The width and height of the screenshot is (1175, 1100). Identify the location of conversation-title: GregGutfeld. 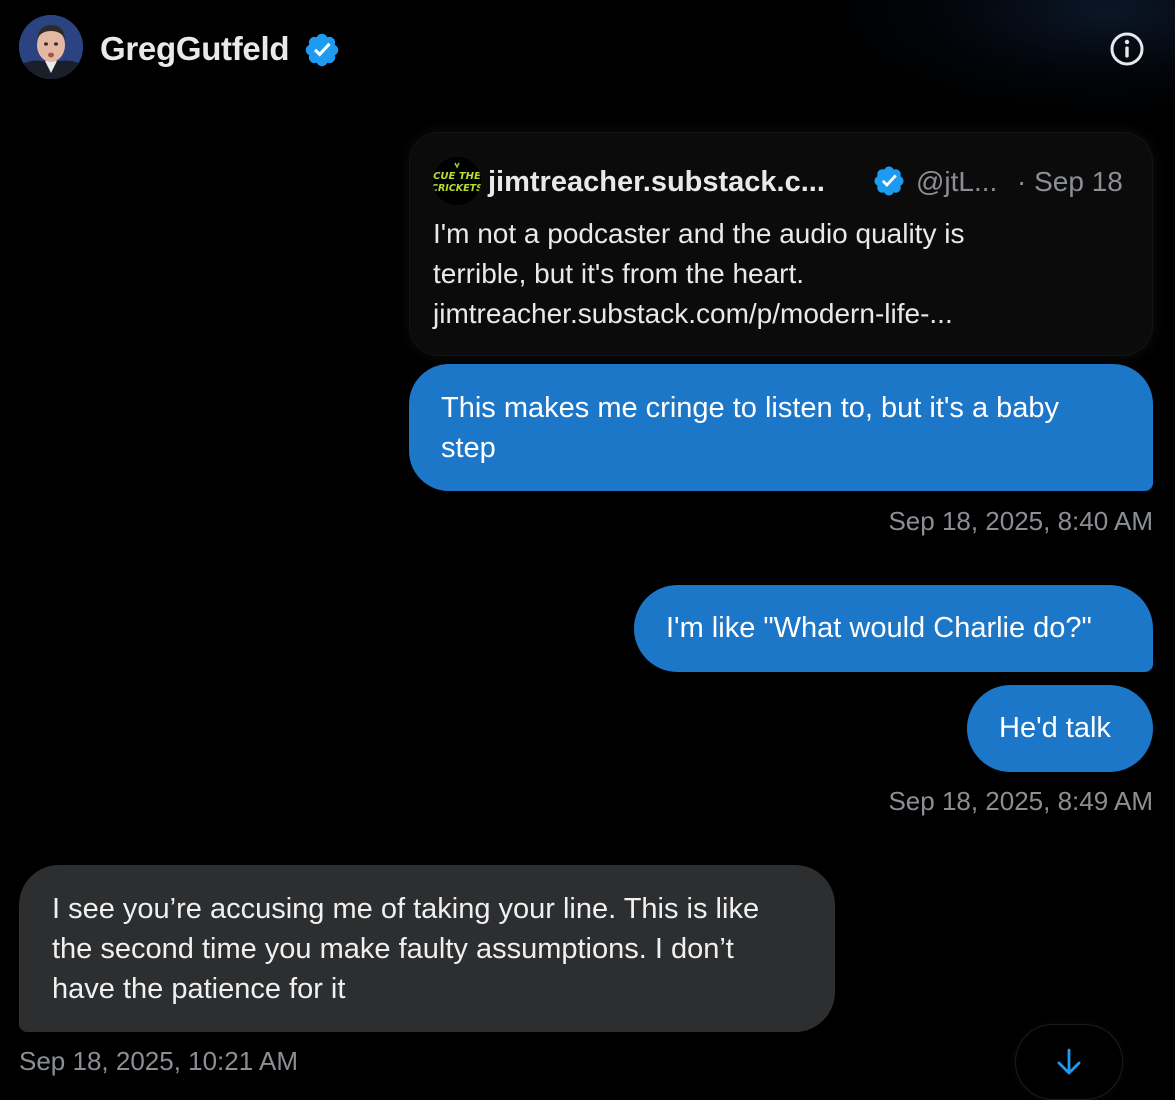
(195, 49).